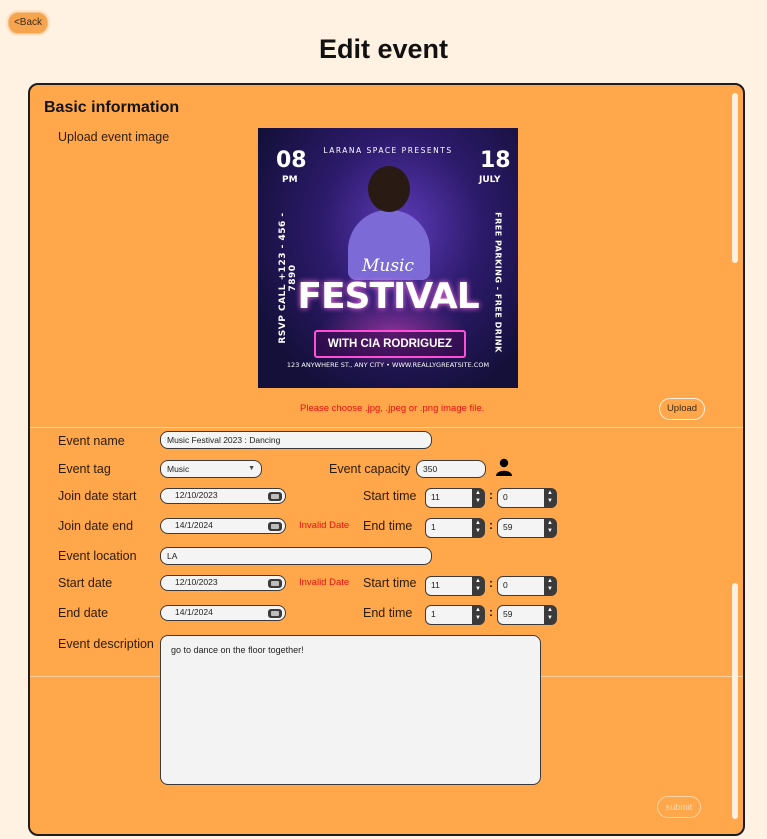 The height and width of the screenshot is (839, 767). Describe the element at coordinates (388, 613) in the screenshot. I see `end-time-label: End time` at that location.